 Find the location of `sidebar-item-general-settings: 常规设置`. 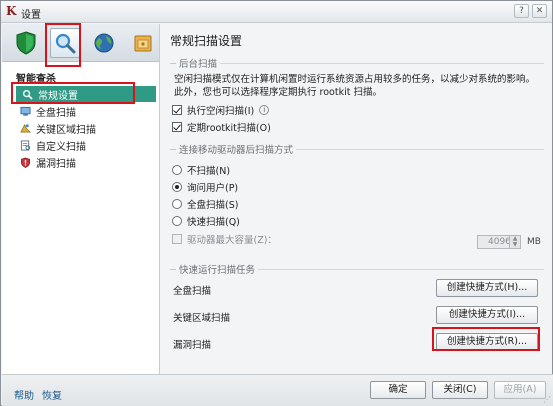

sidebar-item-general-settings: 常规设置 is located at coordinates (86, 94).